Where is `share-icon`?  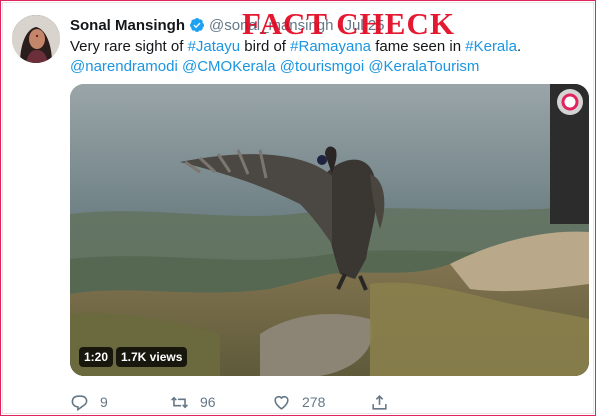 share-icon is located at coordinates (379, 402).